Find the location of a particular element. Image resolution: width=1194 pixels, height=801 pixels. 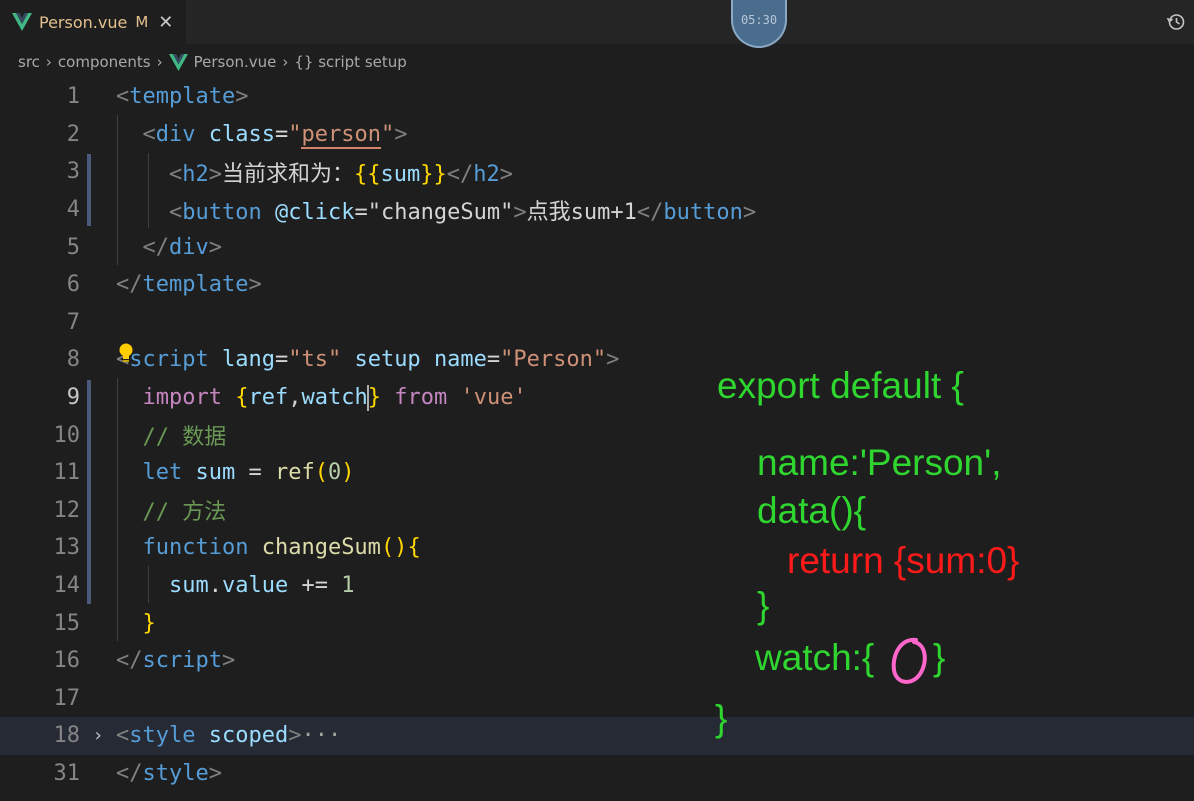

annotation-watch: watch:{ is located at coordinates (815, 657).